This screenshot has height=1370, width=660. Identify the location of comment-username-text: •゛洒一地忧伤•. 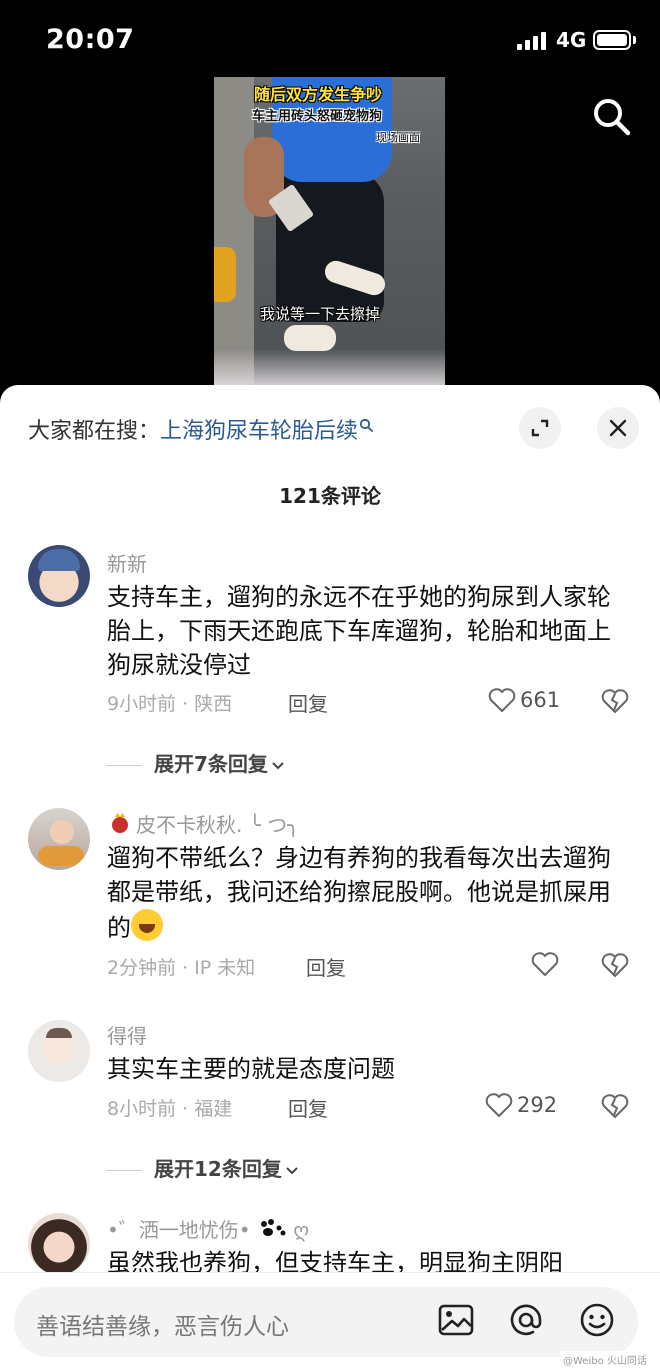
(179, 1230).